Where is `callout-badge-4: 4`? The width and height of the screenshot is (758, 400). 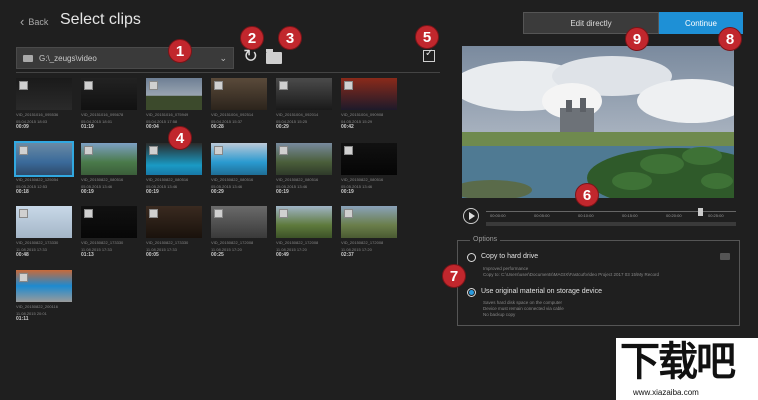
callout-badge-4: 4 is located at coordinates (180, 138).